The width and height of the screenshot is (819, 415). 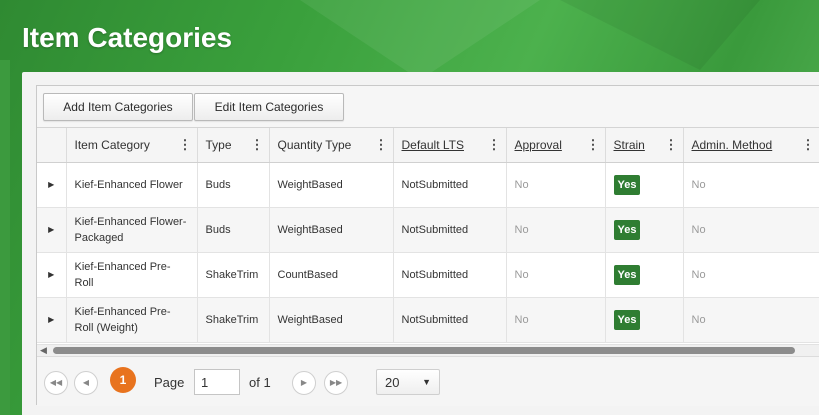 What do you see at coordinates (217, 382) in the screenshot?
I see `page-number-input` at bounding box center [217, 382].